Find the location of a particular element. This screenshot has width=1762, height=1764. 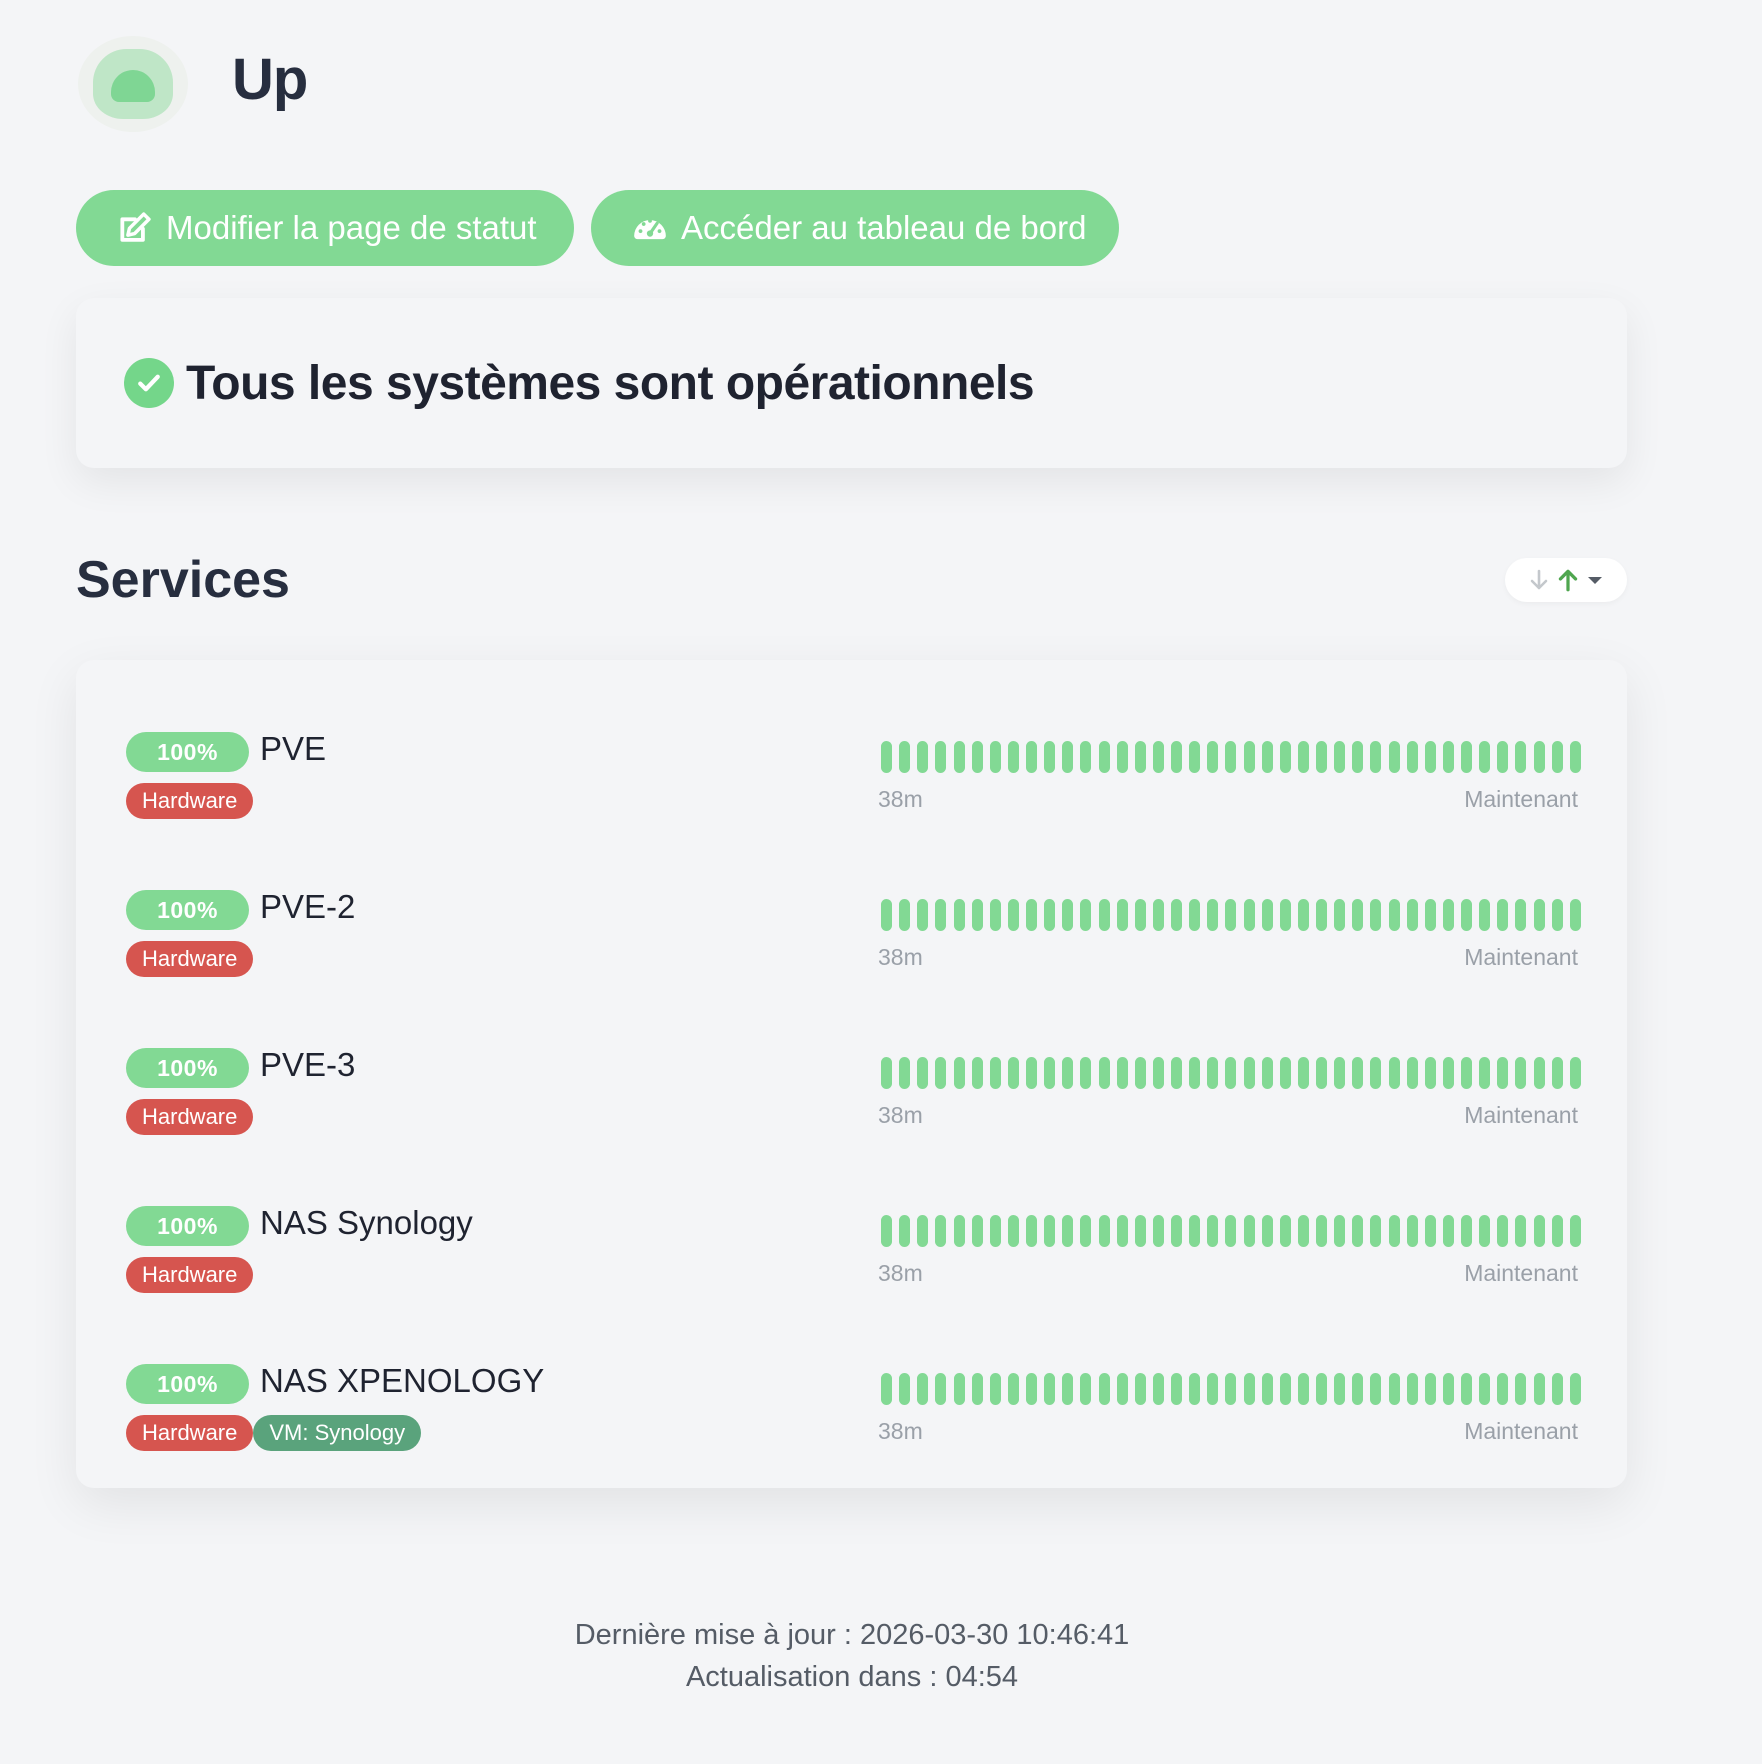

service-name: PVE is located at coordinates (293, 749).